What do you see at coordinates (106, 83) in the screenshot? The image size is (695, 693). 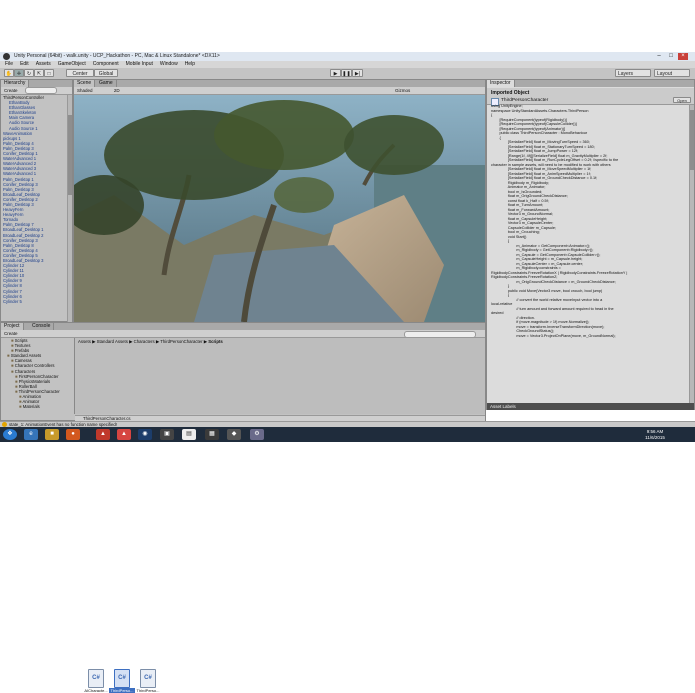 I see `tab-game: Game` at bounding box center [106, 83].